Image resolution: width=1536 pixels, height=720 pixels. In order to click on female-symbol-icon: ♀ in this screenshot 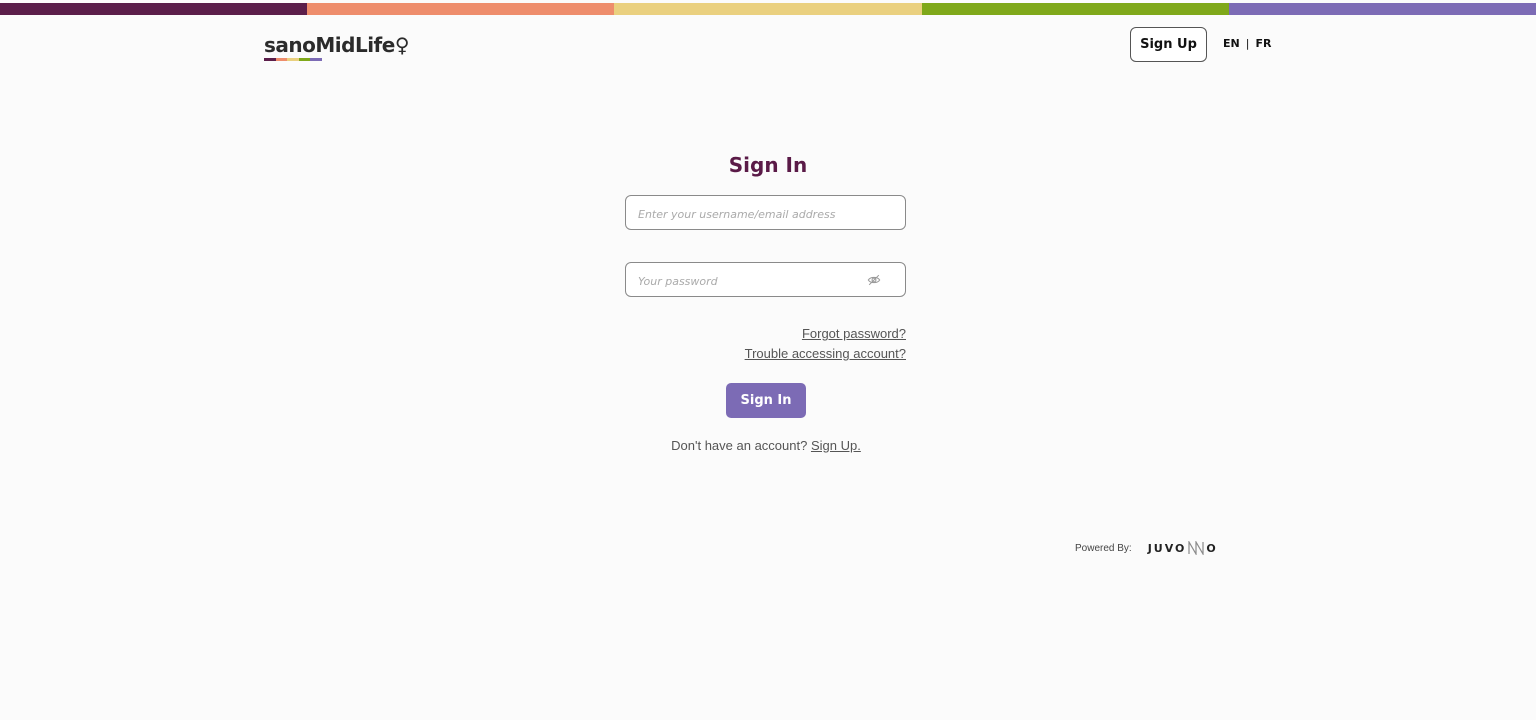, I will do `click(402, 45)`.